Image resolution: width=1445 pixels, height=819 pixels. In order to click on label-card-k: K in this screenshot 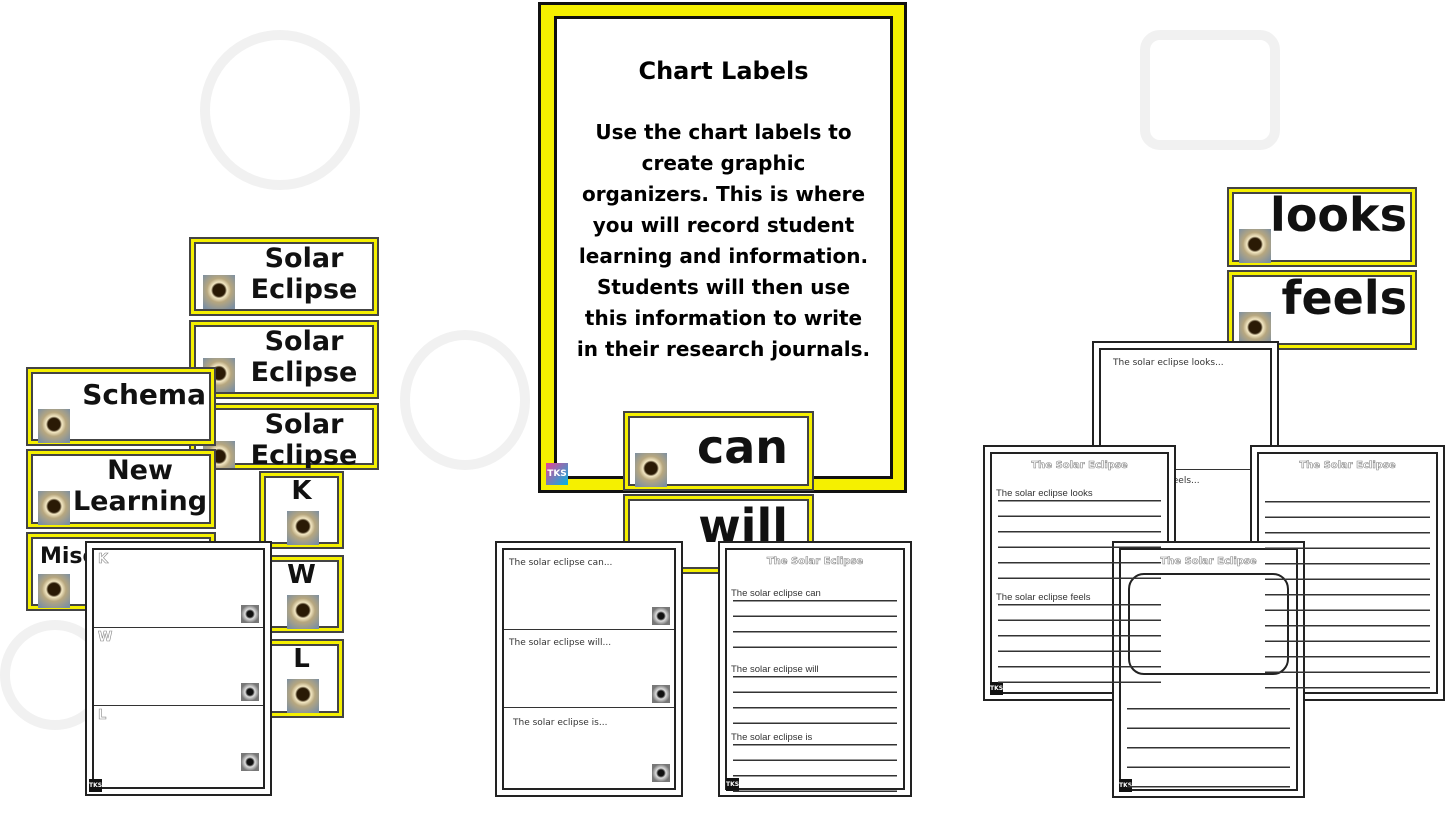, I will do `click(301, 510)`.